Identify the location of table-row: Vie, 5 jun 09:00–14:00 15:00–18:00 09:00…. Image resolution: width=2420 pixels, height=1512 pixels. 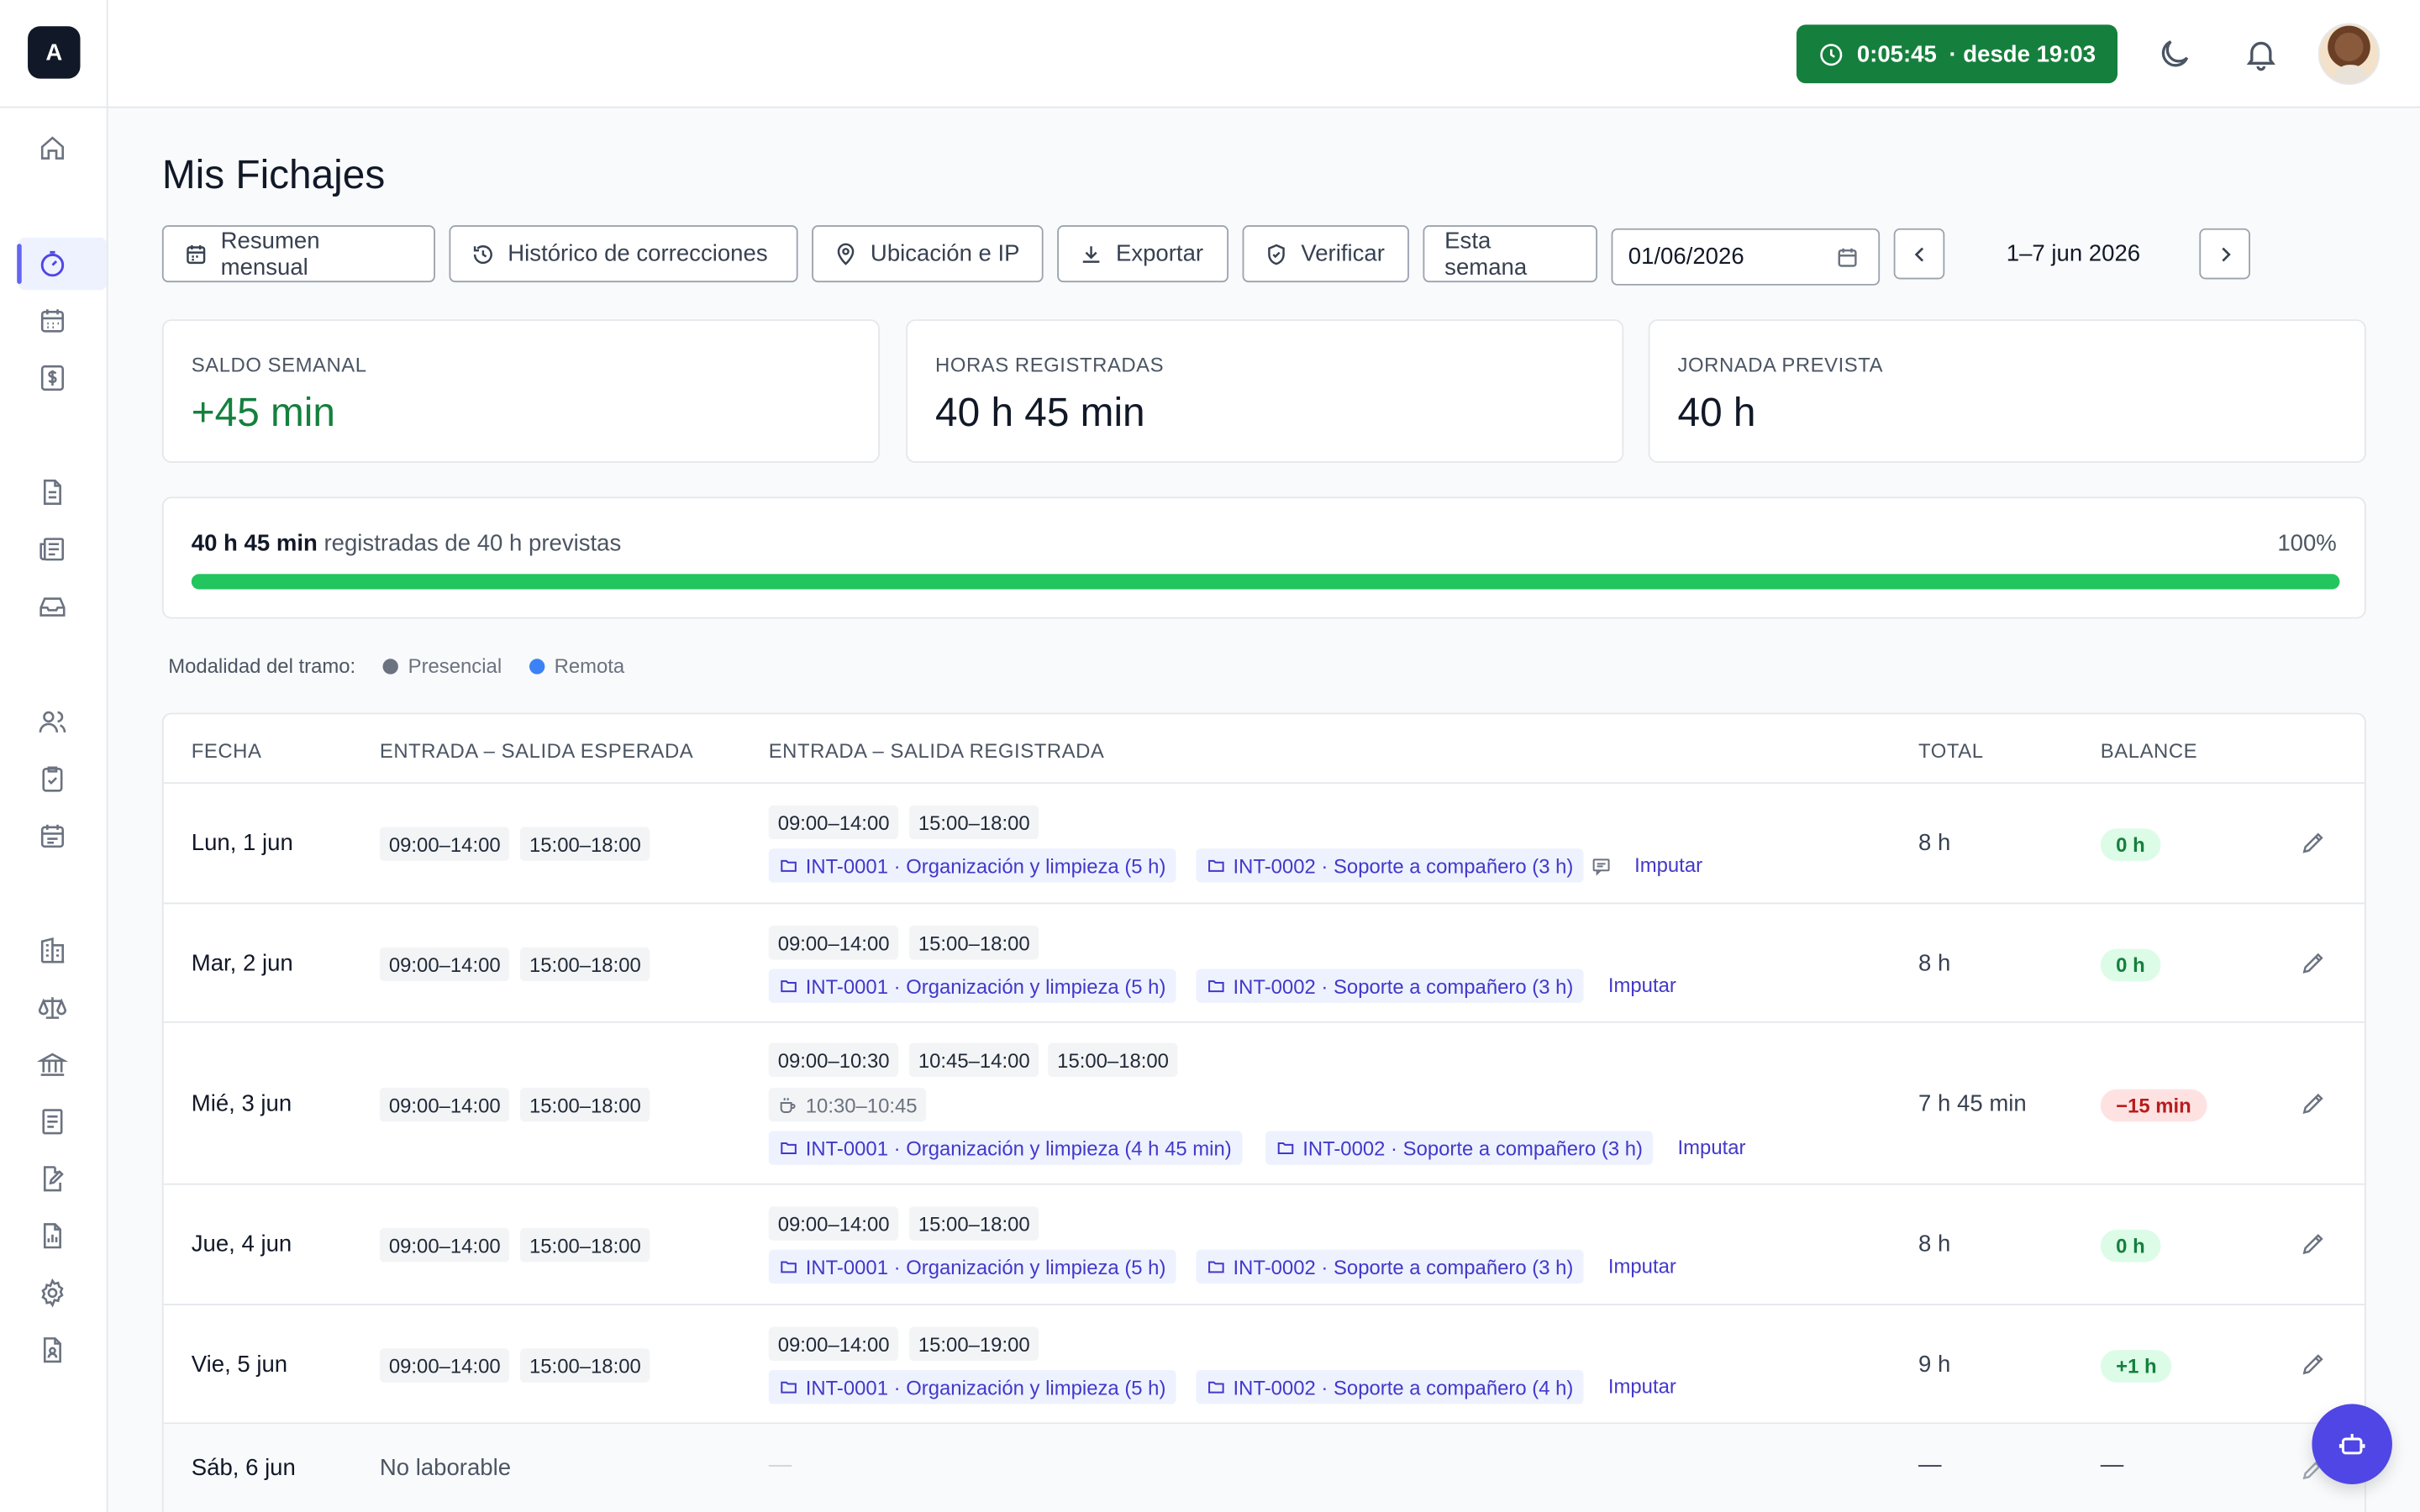
(1264, 1365).